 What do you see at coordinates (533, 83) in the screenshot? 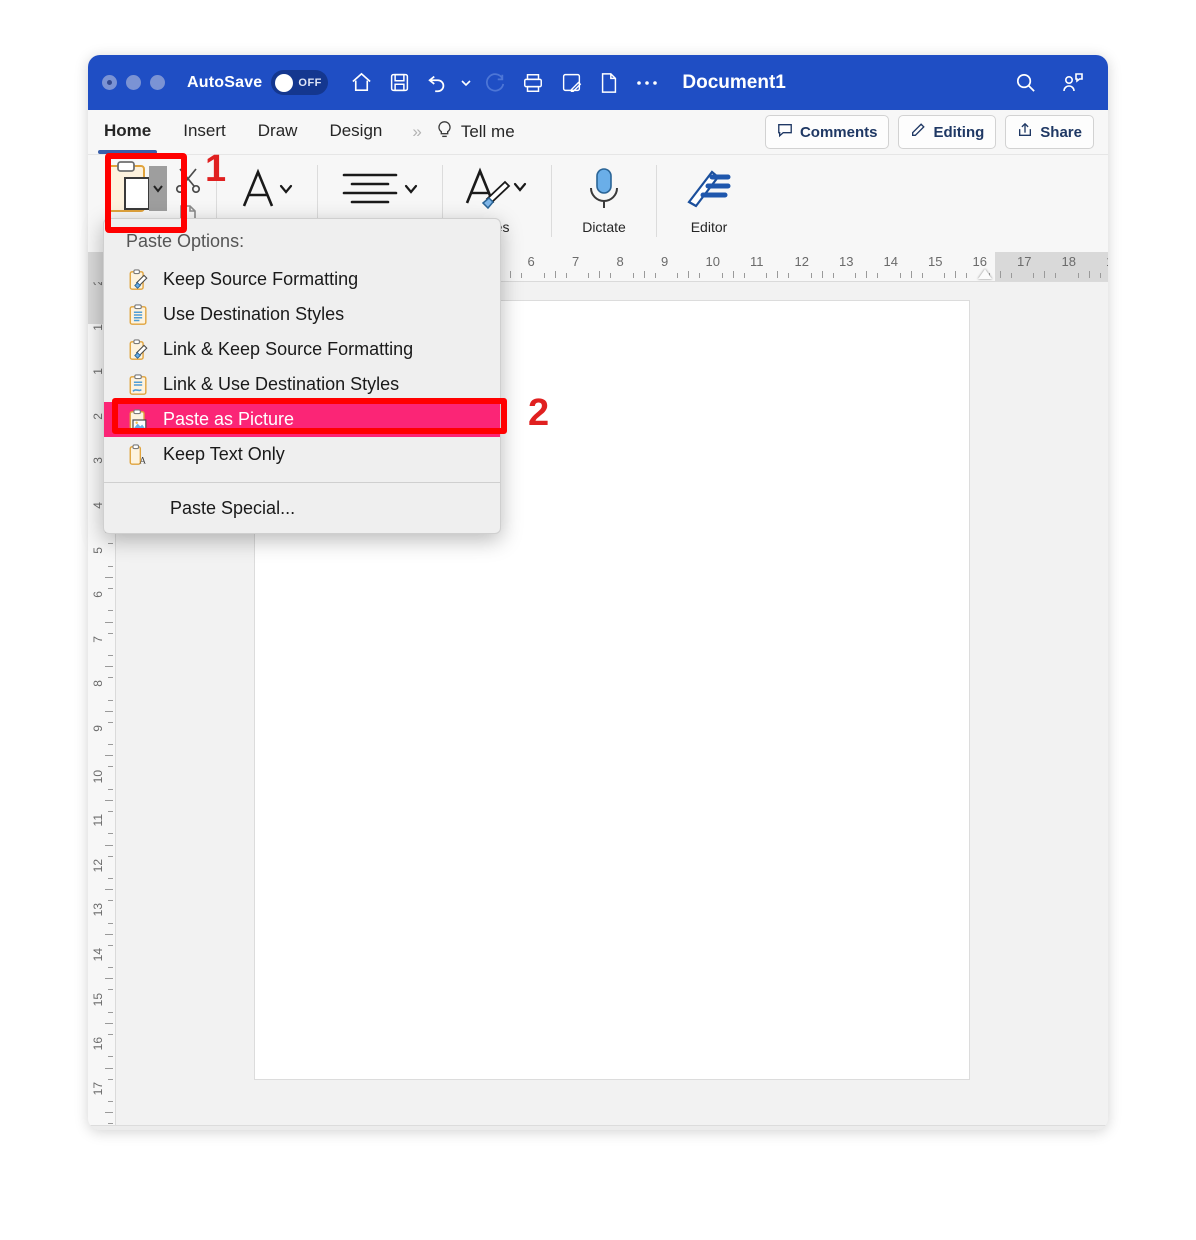
I see `print-icon` at bounding box center [533, 83].